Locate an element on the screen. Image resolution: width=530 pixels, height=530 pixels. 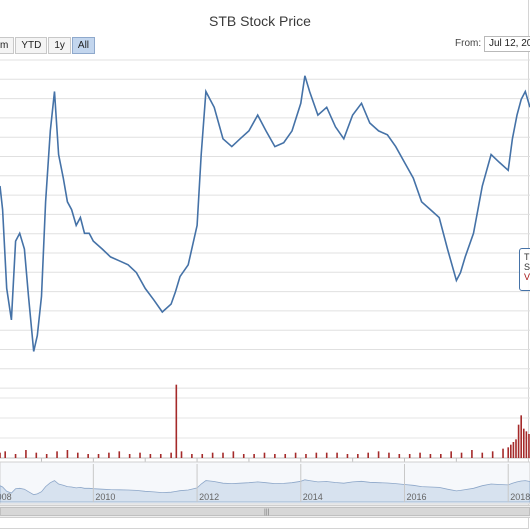
volume-bars is located at coordinates (265, 421).